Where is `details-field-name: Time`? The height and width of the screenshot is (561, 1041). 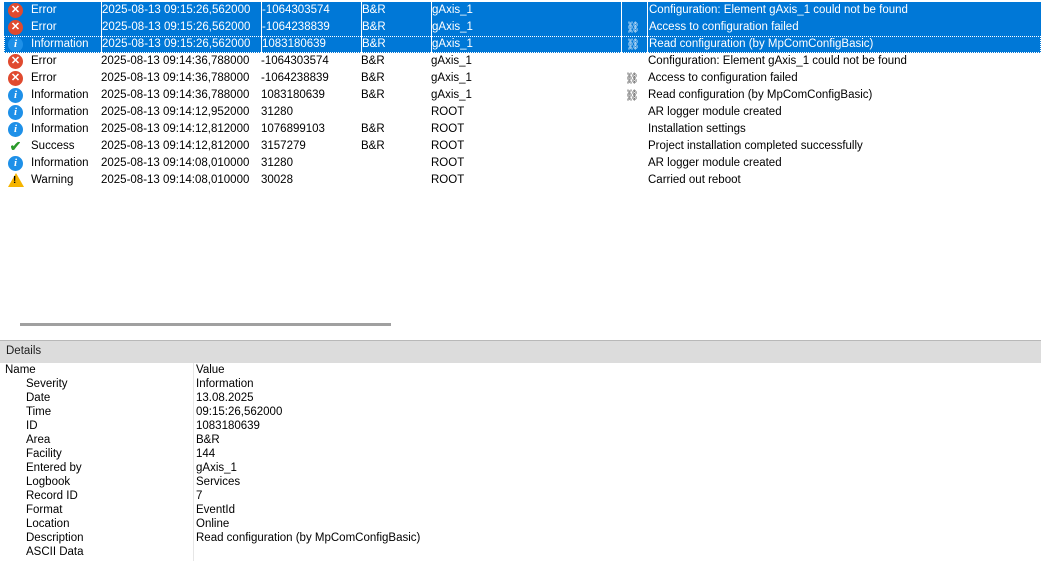
details-field-name: Time is located at coordinates (39, 412).